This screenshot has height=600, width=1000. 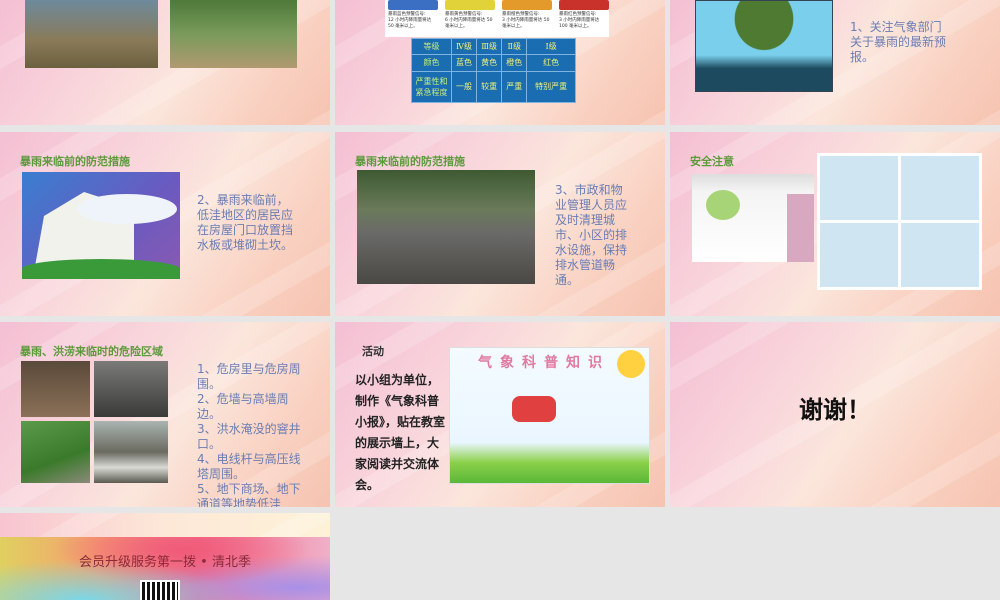 I want to click on table-cell: 较重, so click(x=489, y=87).